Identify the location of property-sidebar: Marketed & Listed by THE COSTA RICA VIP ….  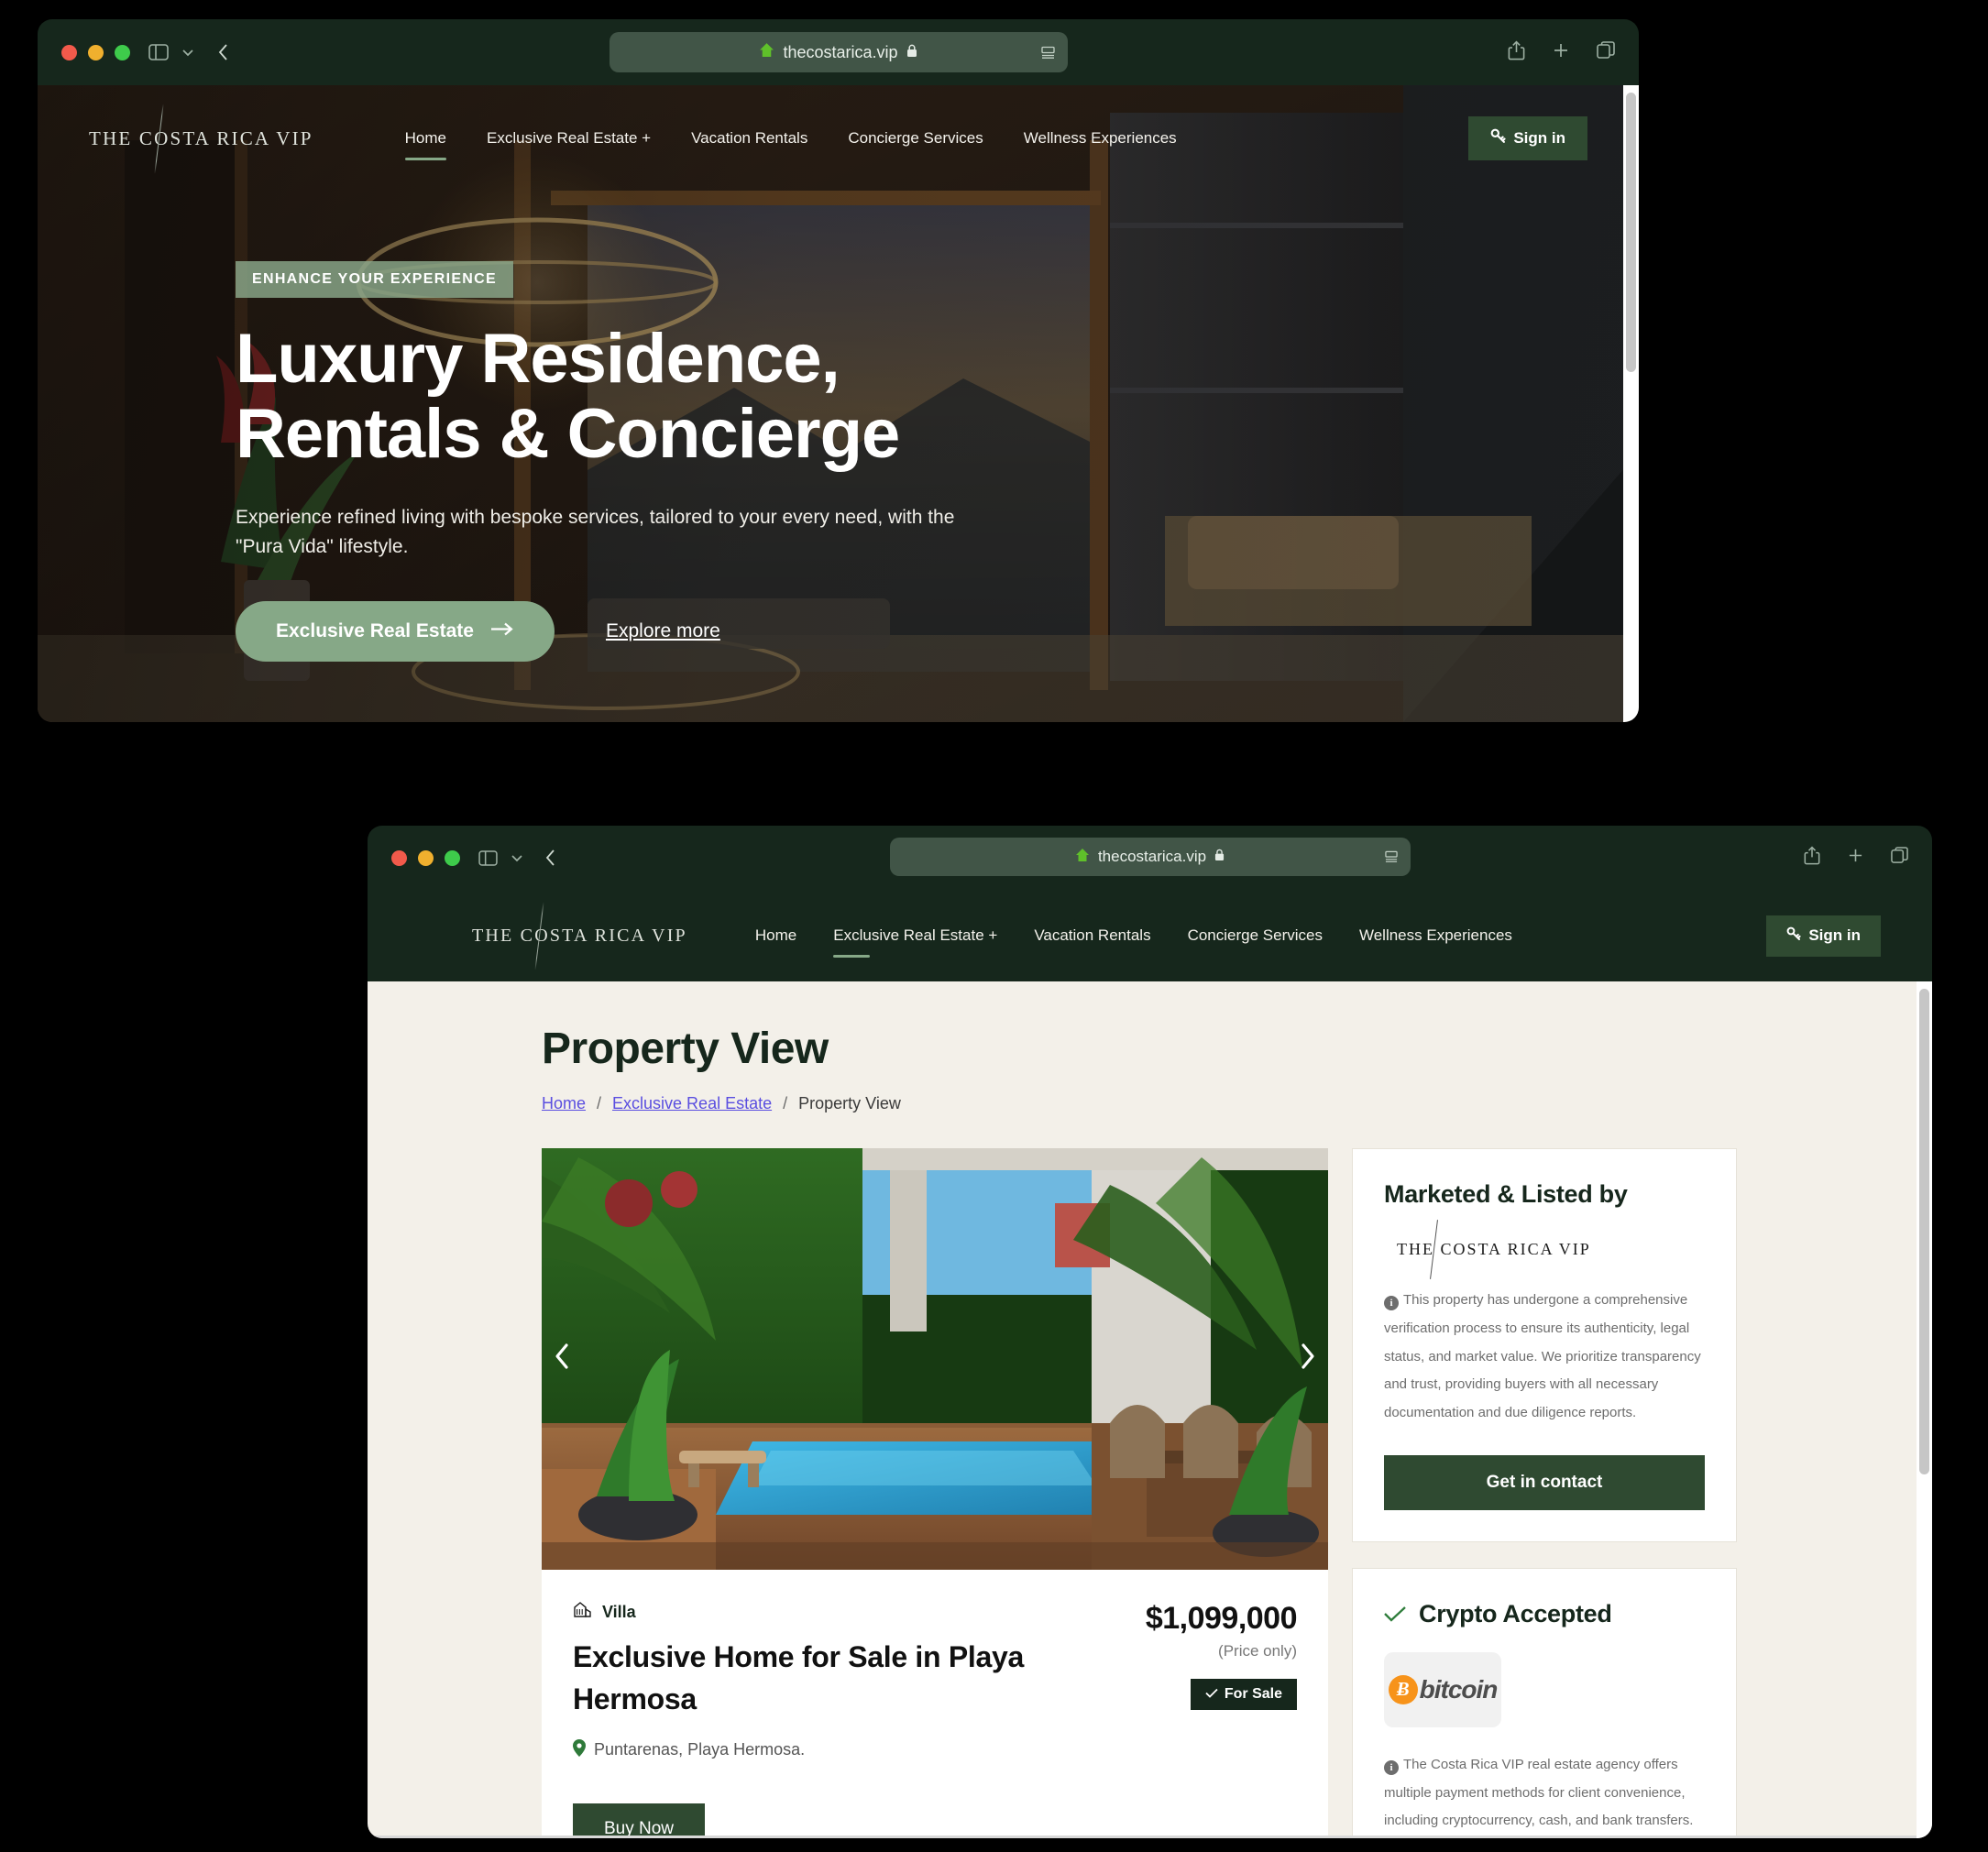
(1544, 1493).